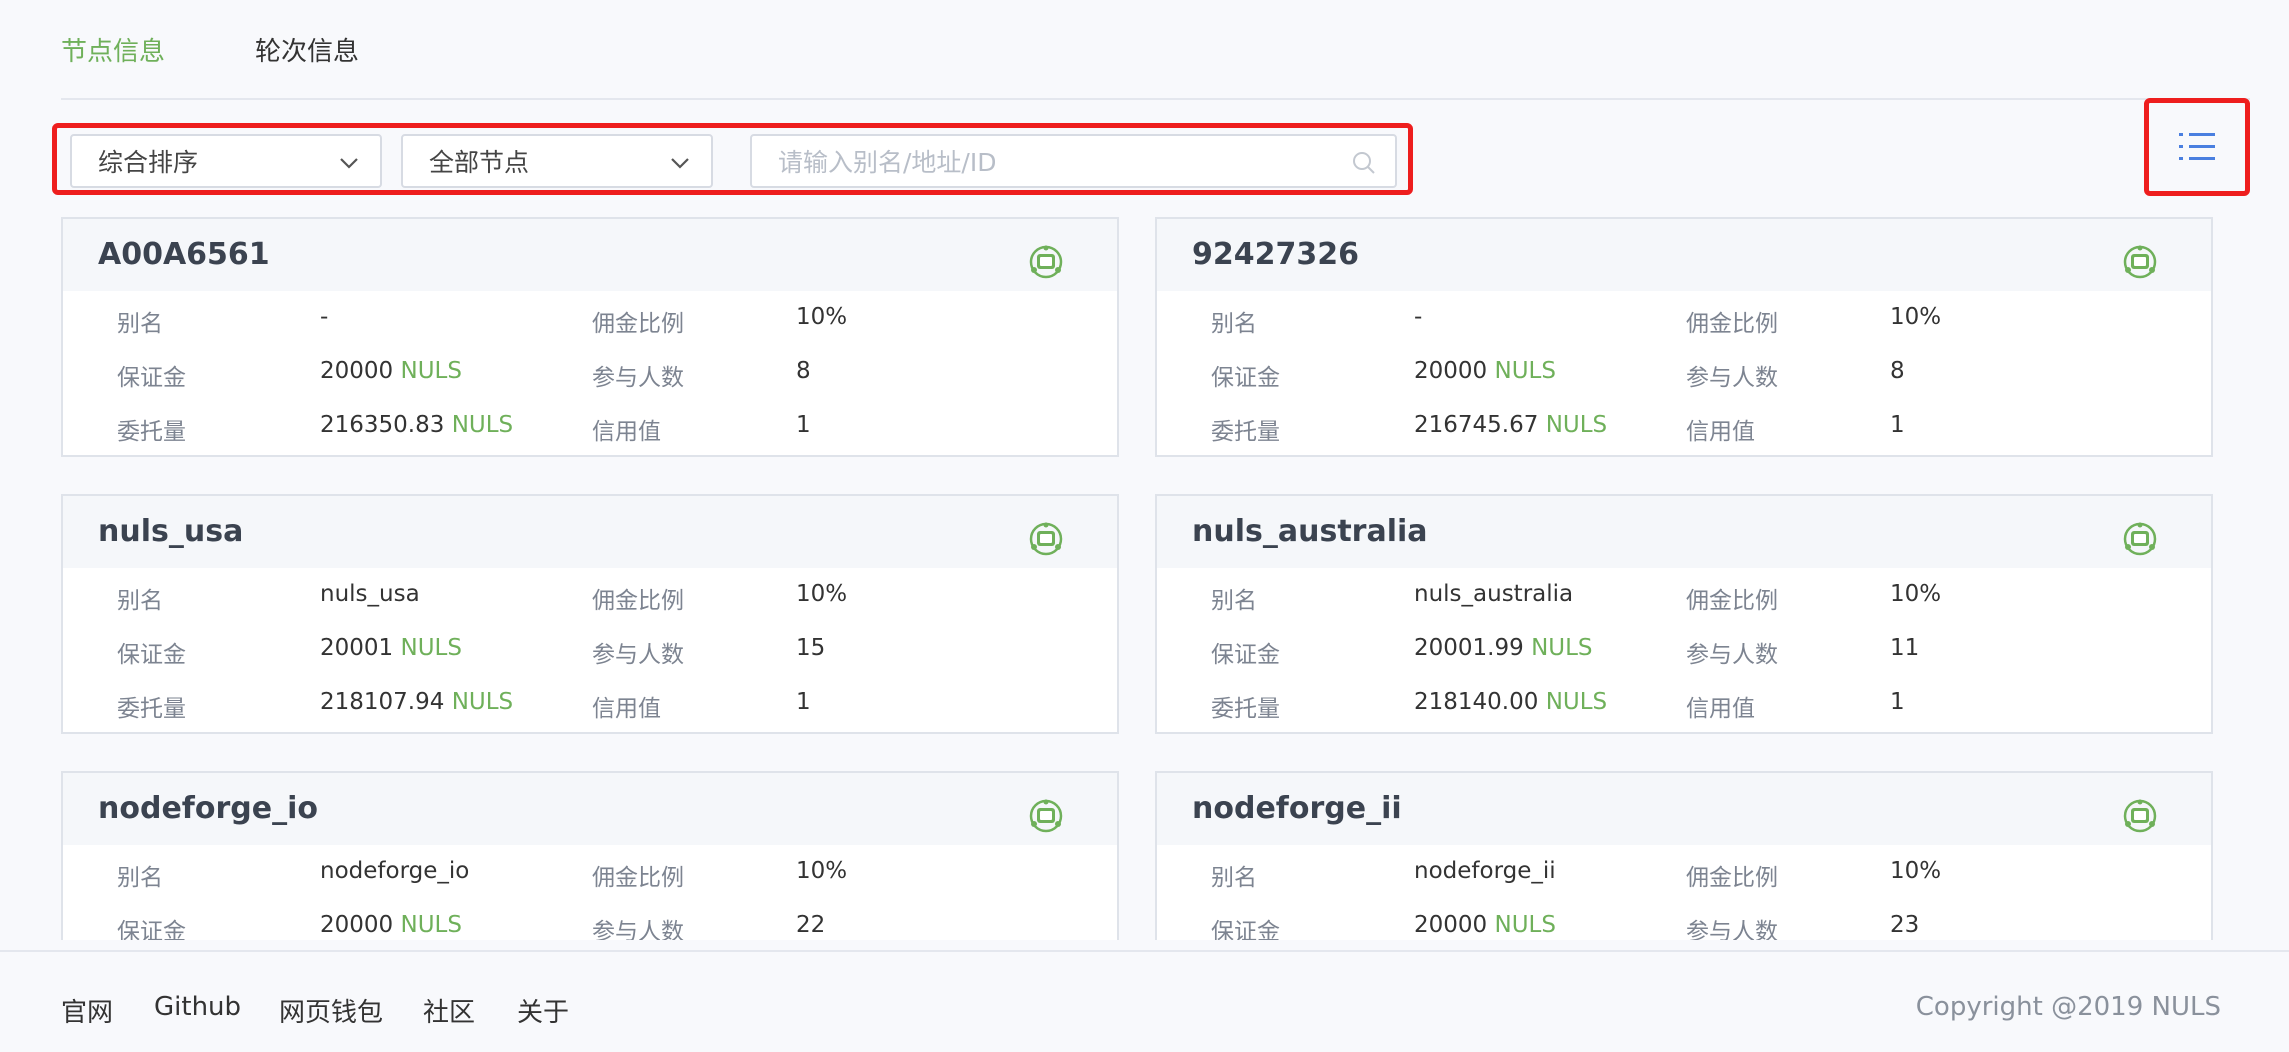 The width and height of the screenshot is (2289, 1052). I want to click on info-row: 别名 nodeforge_ii 佣金比例 10%, so click(1684, 878).